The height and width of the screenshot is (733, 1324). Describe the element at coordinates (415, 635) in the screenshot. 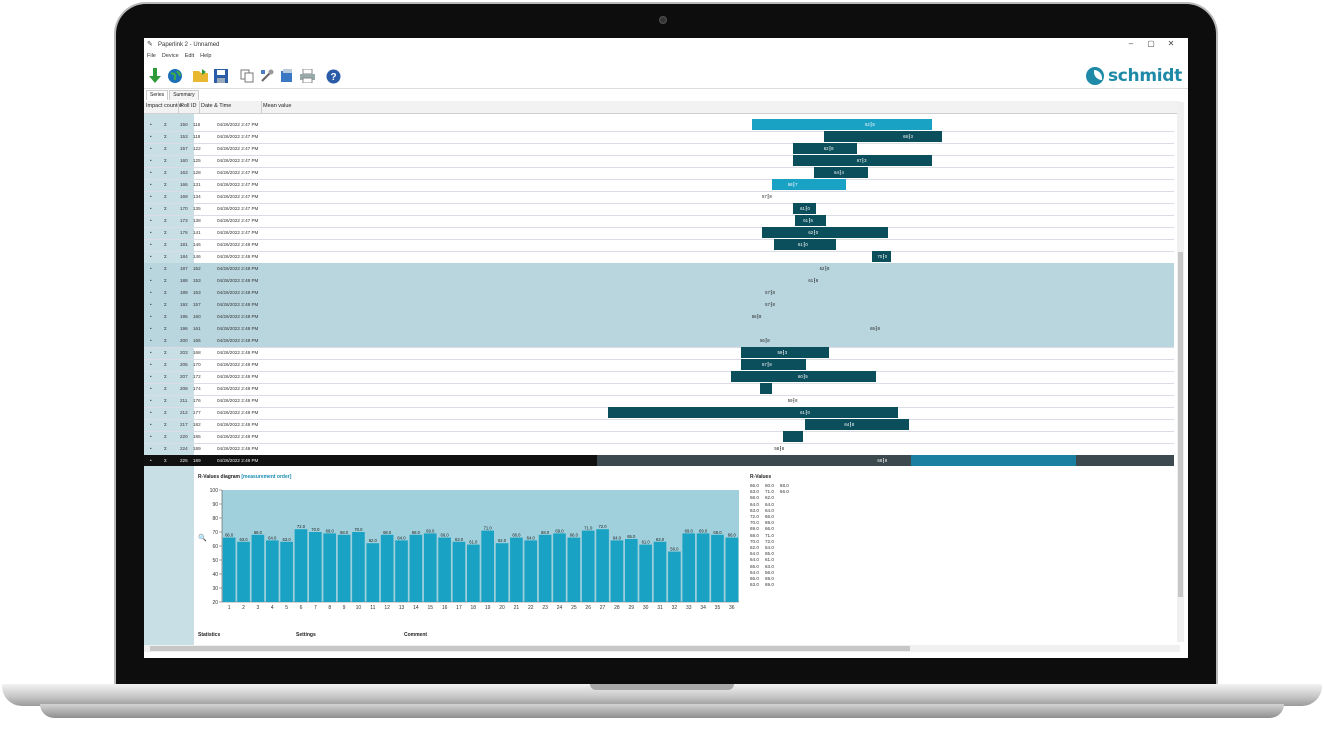

I see `comment-label: Comment` at that location.